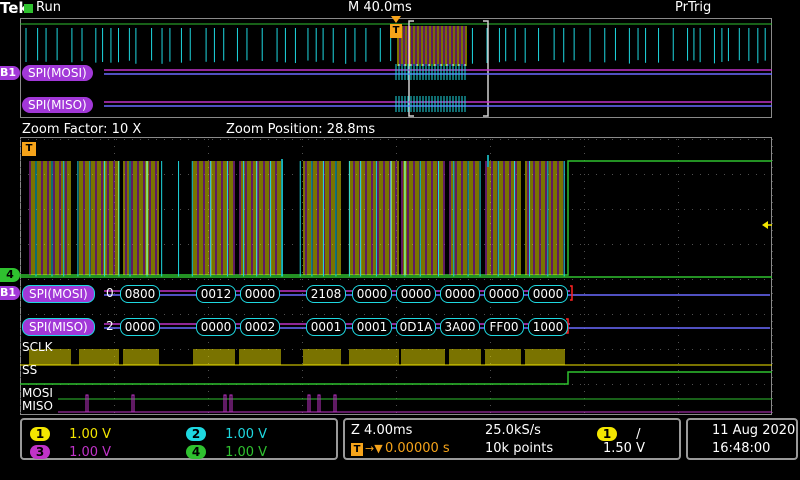 The image size is (800, 480). I want to click on miso-packet: FF00, so click(504, 327).